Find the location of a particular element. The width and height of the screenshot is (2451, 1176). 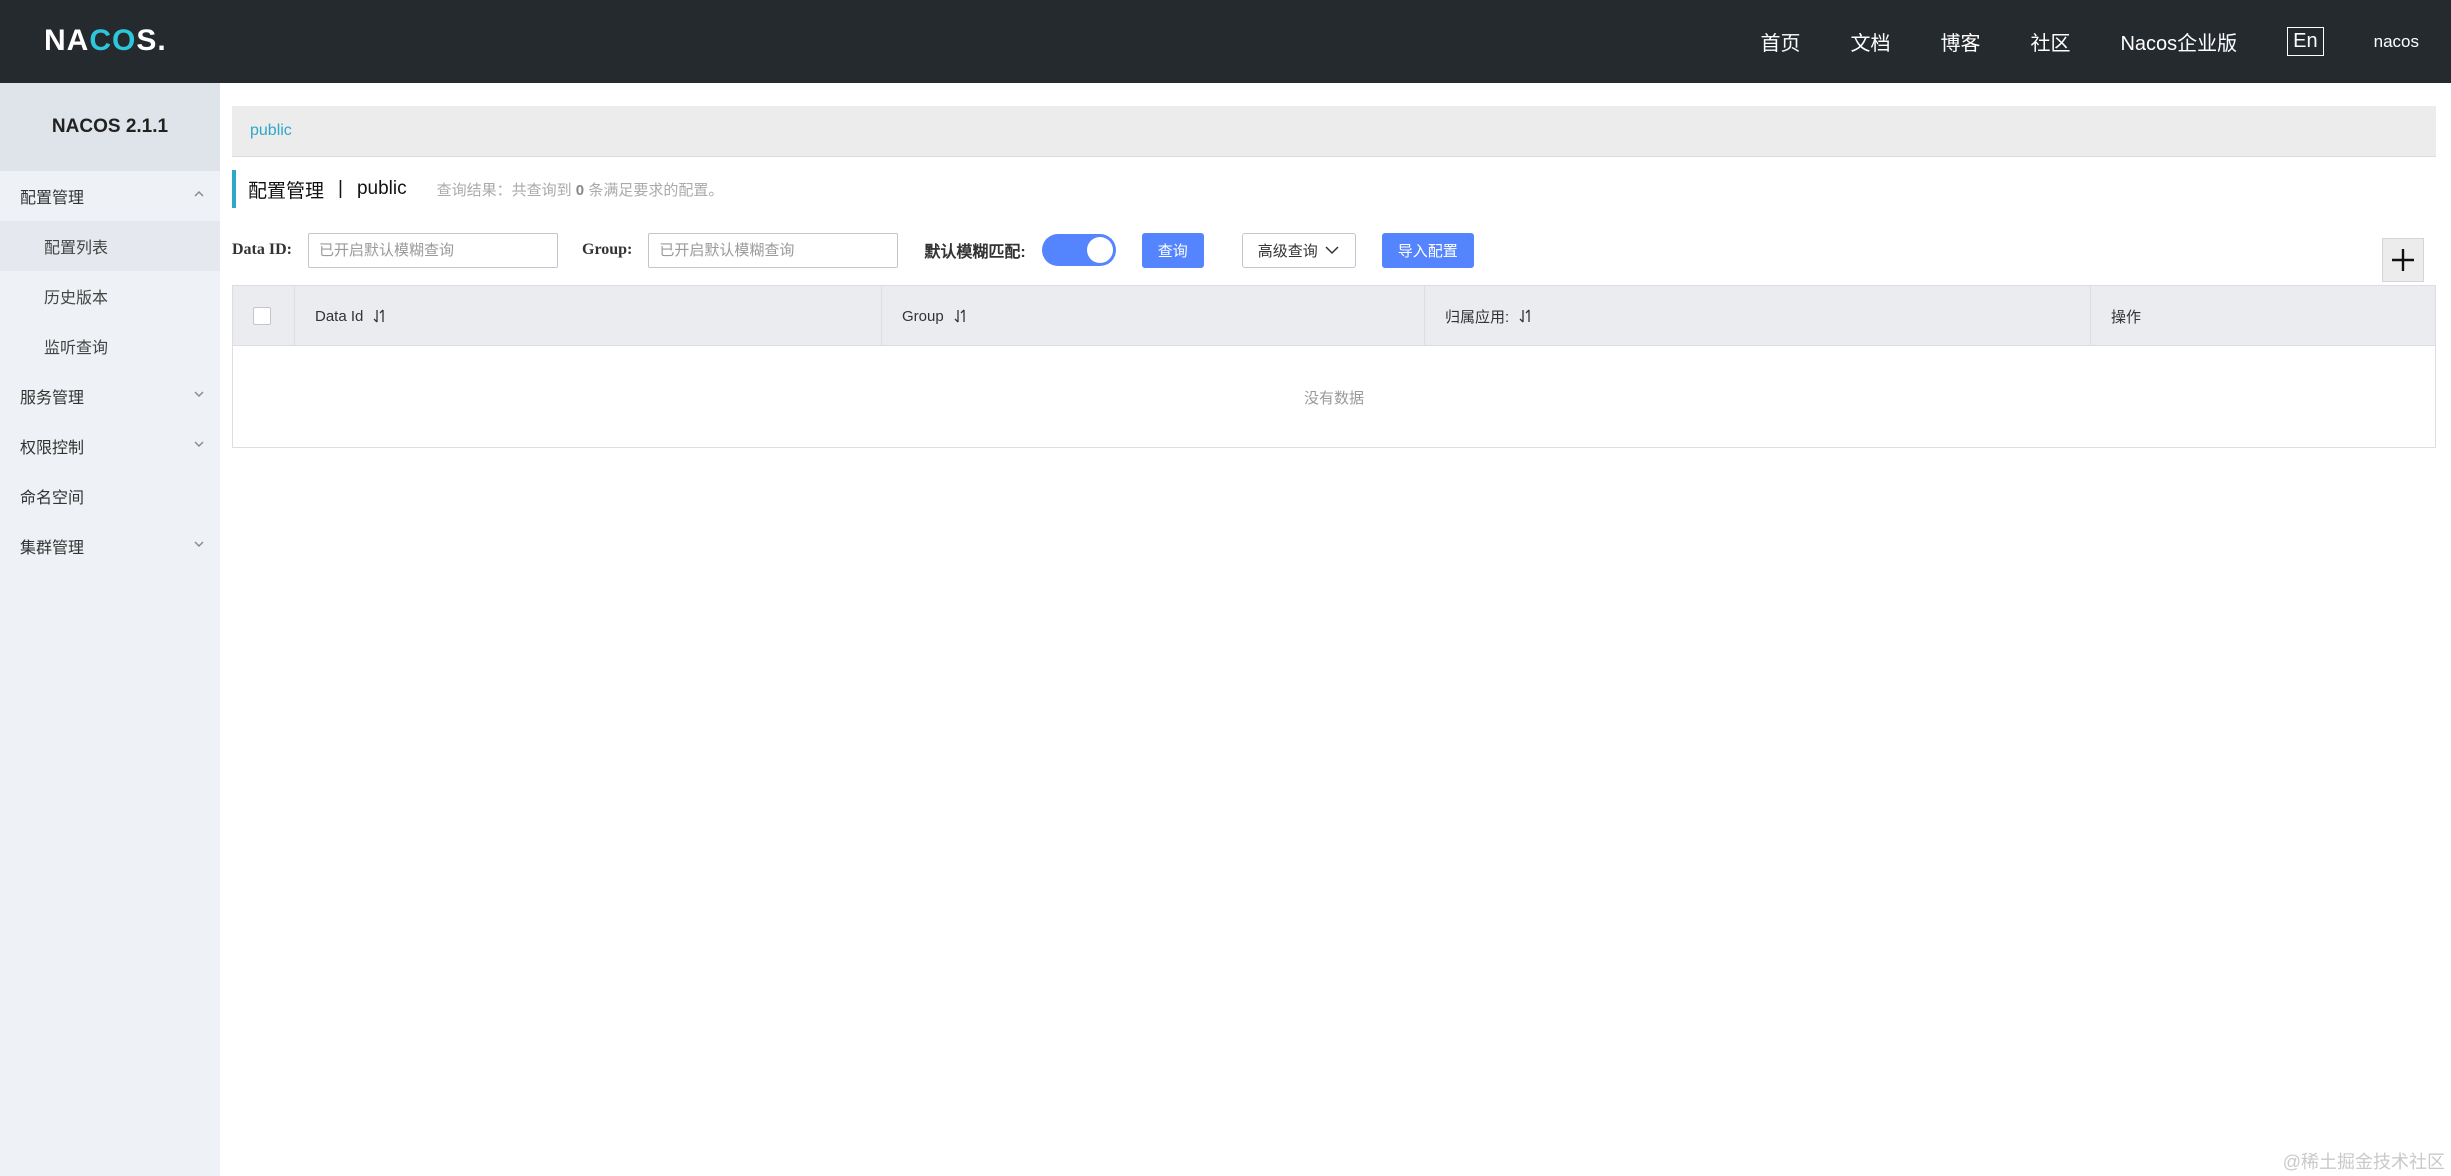

language-switch-button: En is located at coordinates (2305, 41).